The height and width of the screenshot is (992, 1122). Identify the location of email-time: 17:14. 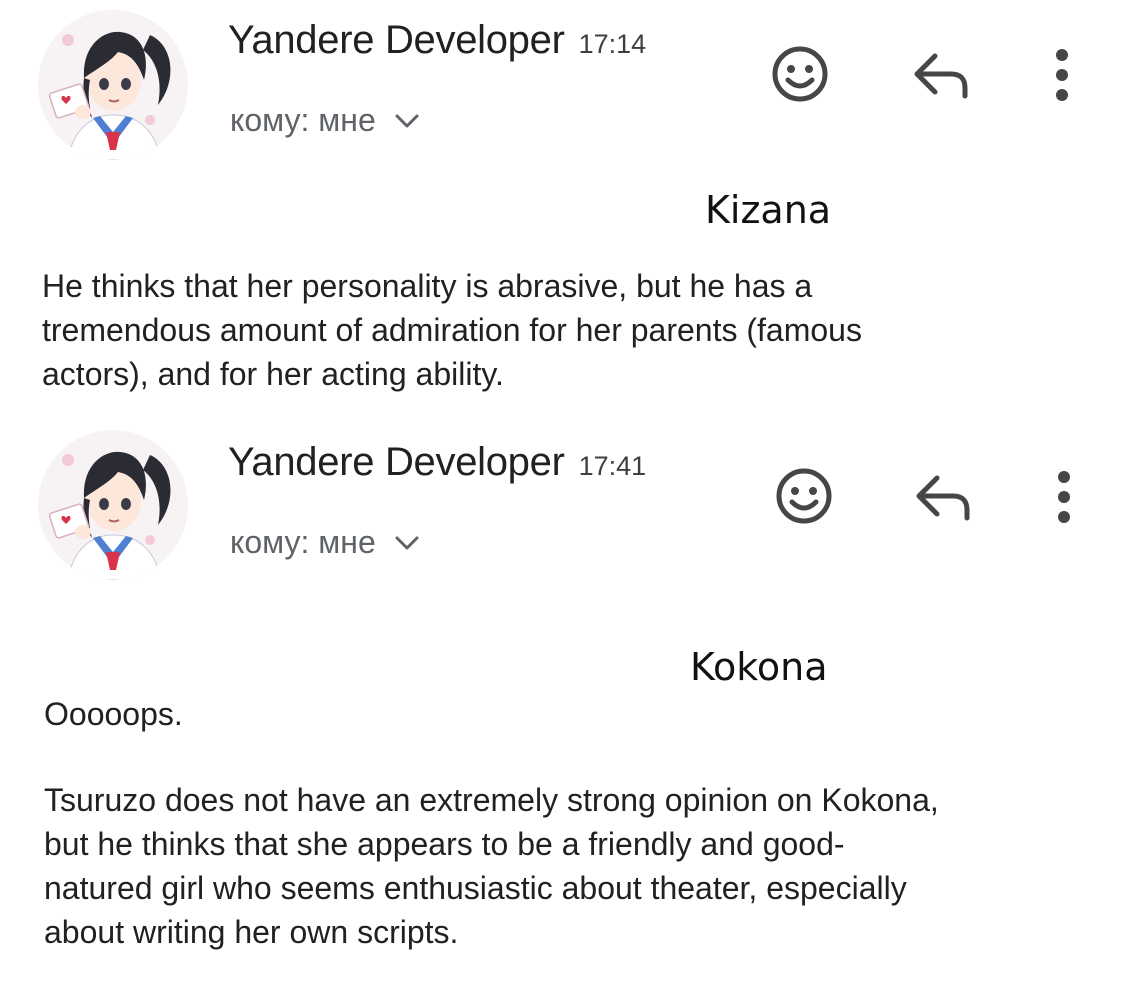
(612, 44).